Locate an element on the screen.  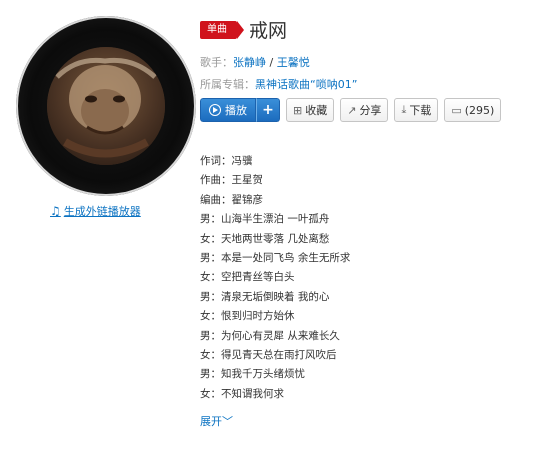
collect-label: 收藏 is located at coordinates (316, 110).